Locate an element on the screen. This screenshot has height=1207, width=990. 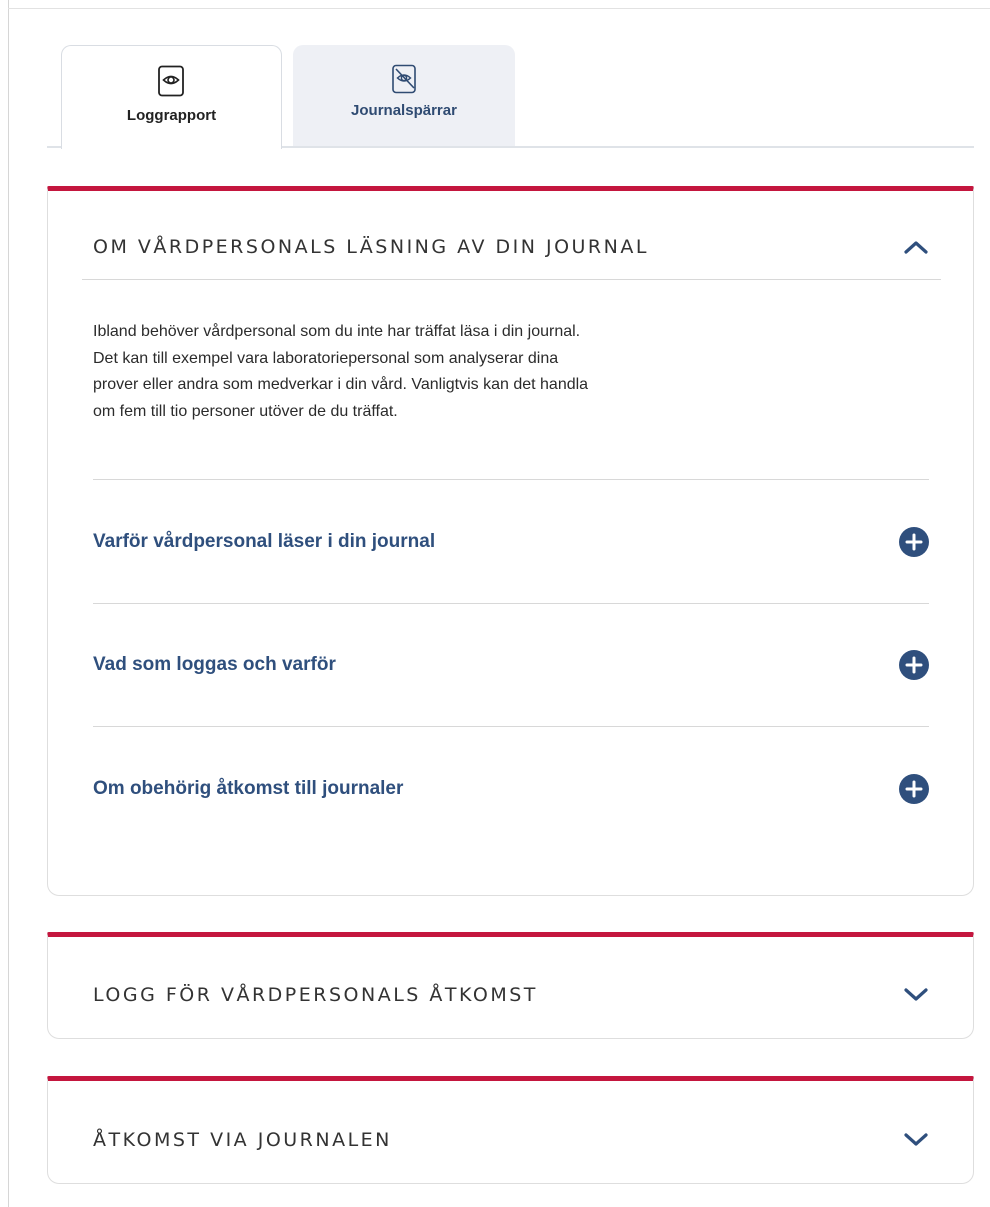
tab-loggrapport: Loggrapport is located at coordinates (171, 97).